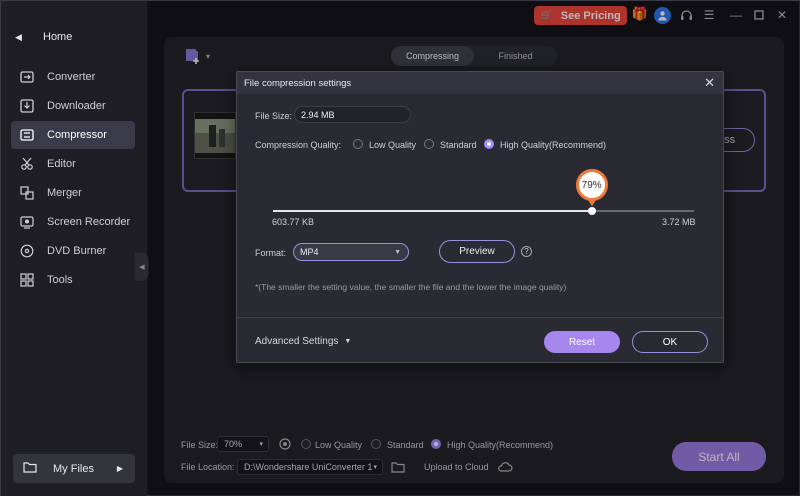  Describe the element at coordinates (670, 342) in the screenshot. I see `ok-button: OK` at that location.